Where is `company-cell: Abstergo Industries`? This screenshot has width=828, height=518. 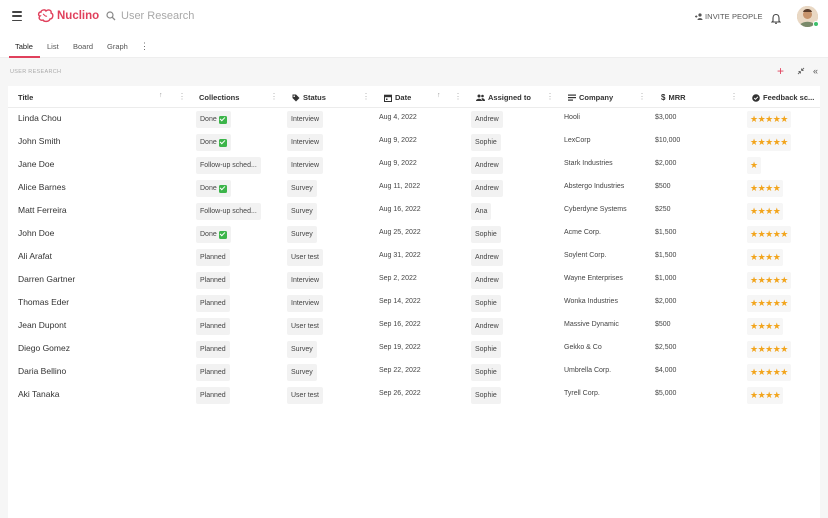 company-cell: Abstergo Industries is located at coordinates (594, 186).